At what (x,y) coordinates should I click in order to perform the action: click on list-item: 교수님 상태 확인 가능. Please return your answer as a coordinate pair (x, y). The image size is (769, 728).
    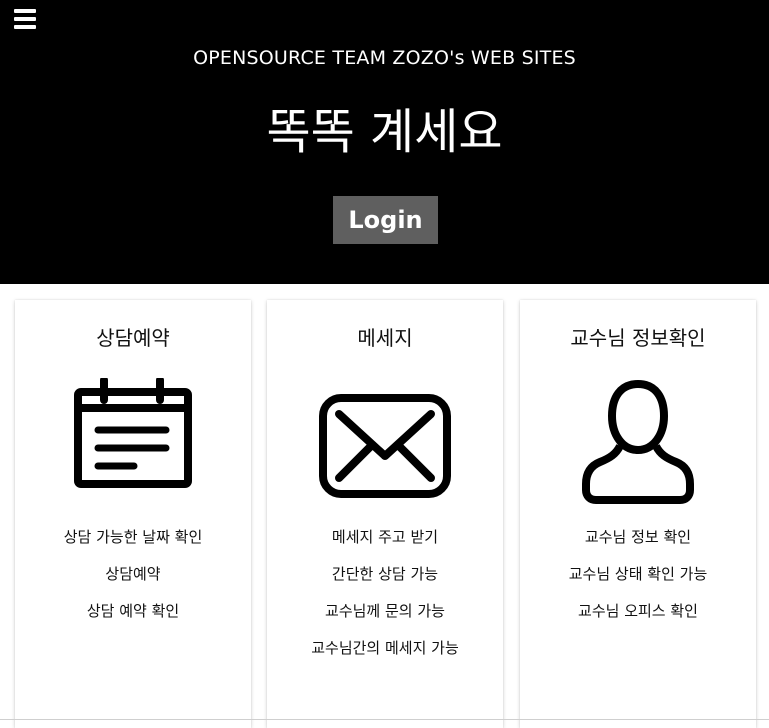
    Looking at the image, I should click on (638, 574).